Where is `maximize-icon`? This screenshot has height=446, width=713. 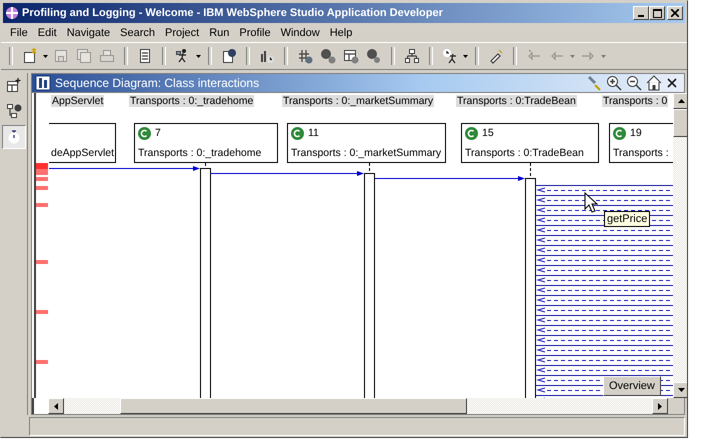 maximize-icon is located at coordinates (657, 13).